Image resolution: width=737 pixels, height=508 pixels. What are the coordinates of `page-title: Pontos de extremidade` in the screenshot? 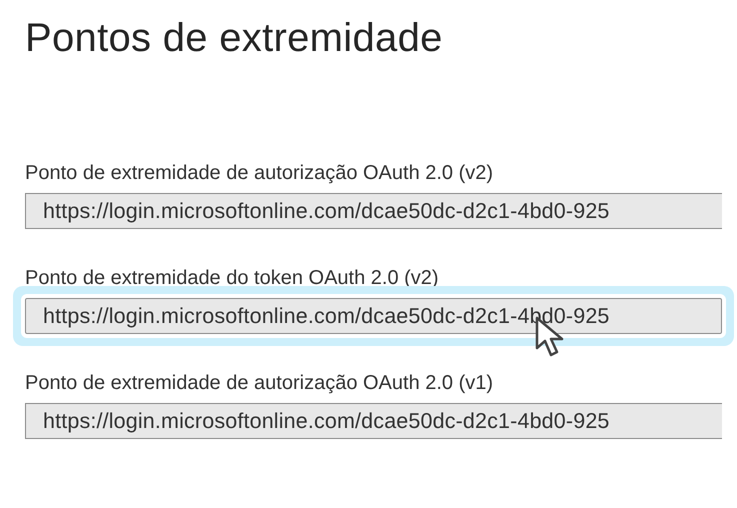 It's located at (234, 38).